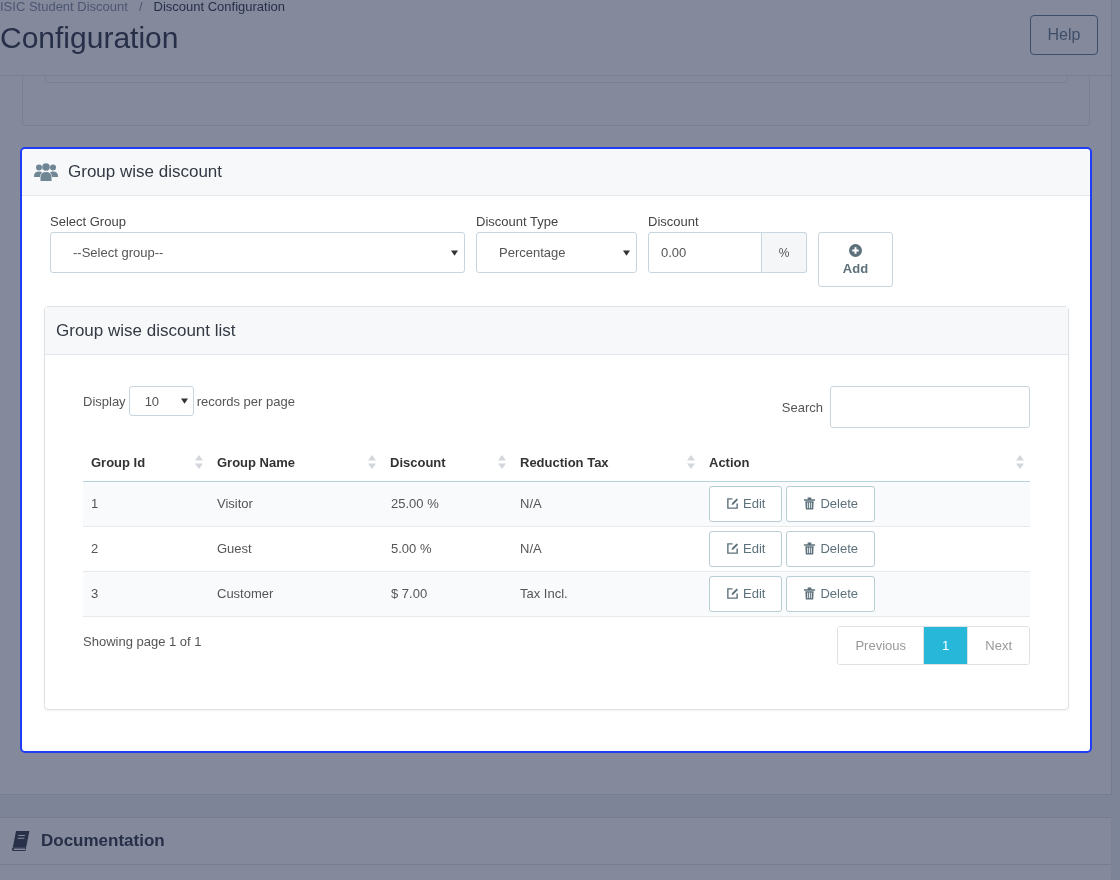  I want to click on breadcrumb-item: Discount Configuration, so click(219, 7).